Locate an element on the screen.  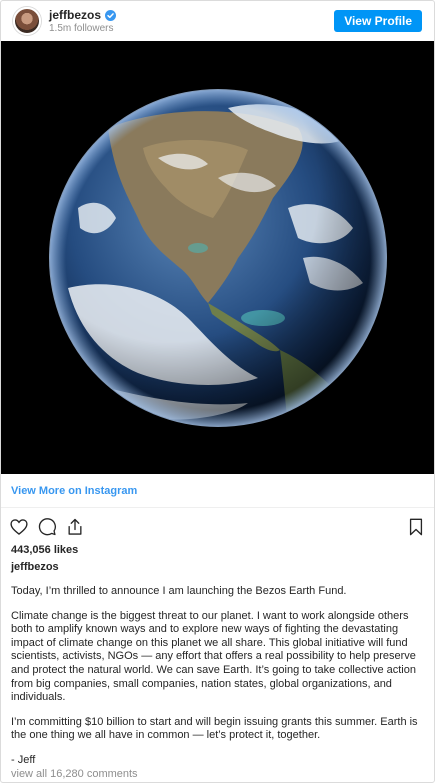
share-icon is located at coordinates (75, 527).